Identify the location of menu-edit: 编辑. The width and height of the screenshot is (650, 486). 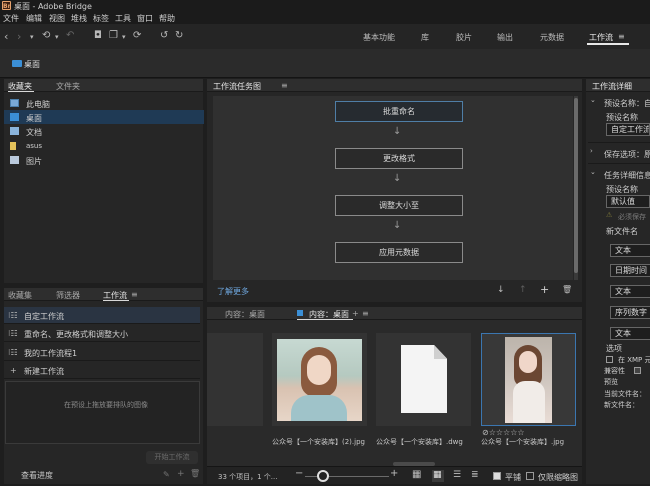
(34, 18).